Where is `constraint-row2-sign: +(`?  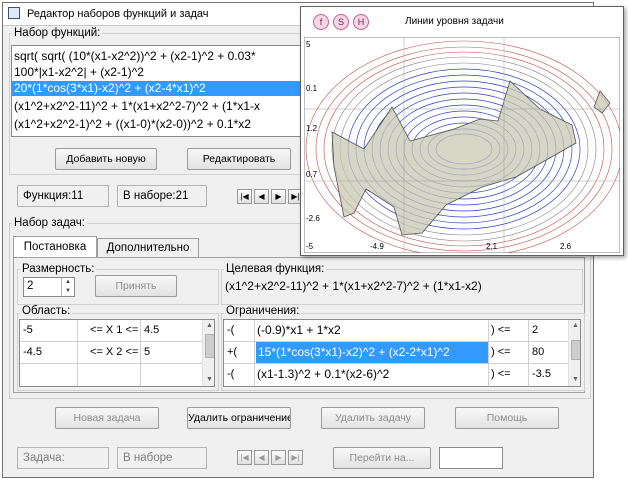 constraint-row2-sign: +( is located at coordinates (240, 352).